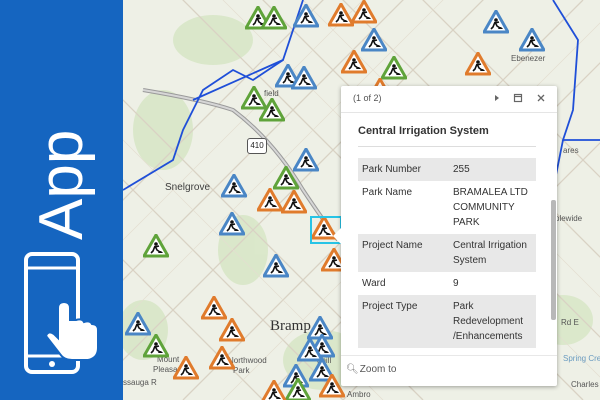 The height and width of the screenshot is (400, 600). Describe the element at coordinates (581, 358) in the screenshot. I see `map-label-spring-creek: Spring Cree` at that location.